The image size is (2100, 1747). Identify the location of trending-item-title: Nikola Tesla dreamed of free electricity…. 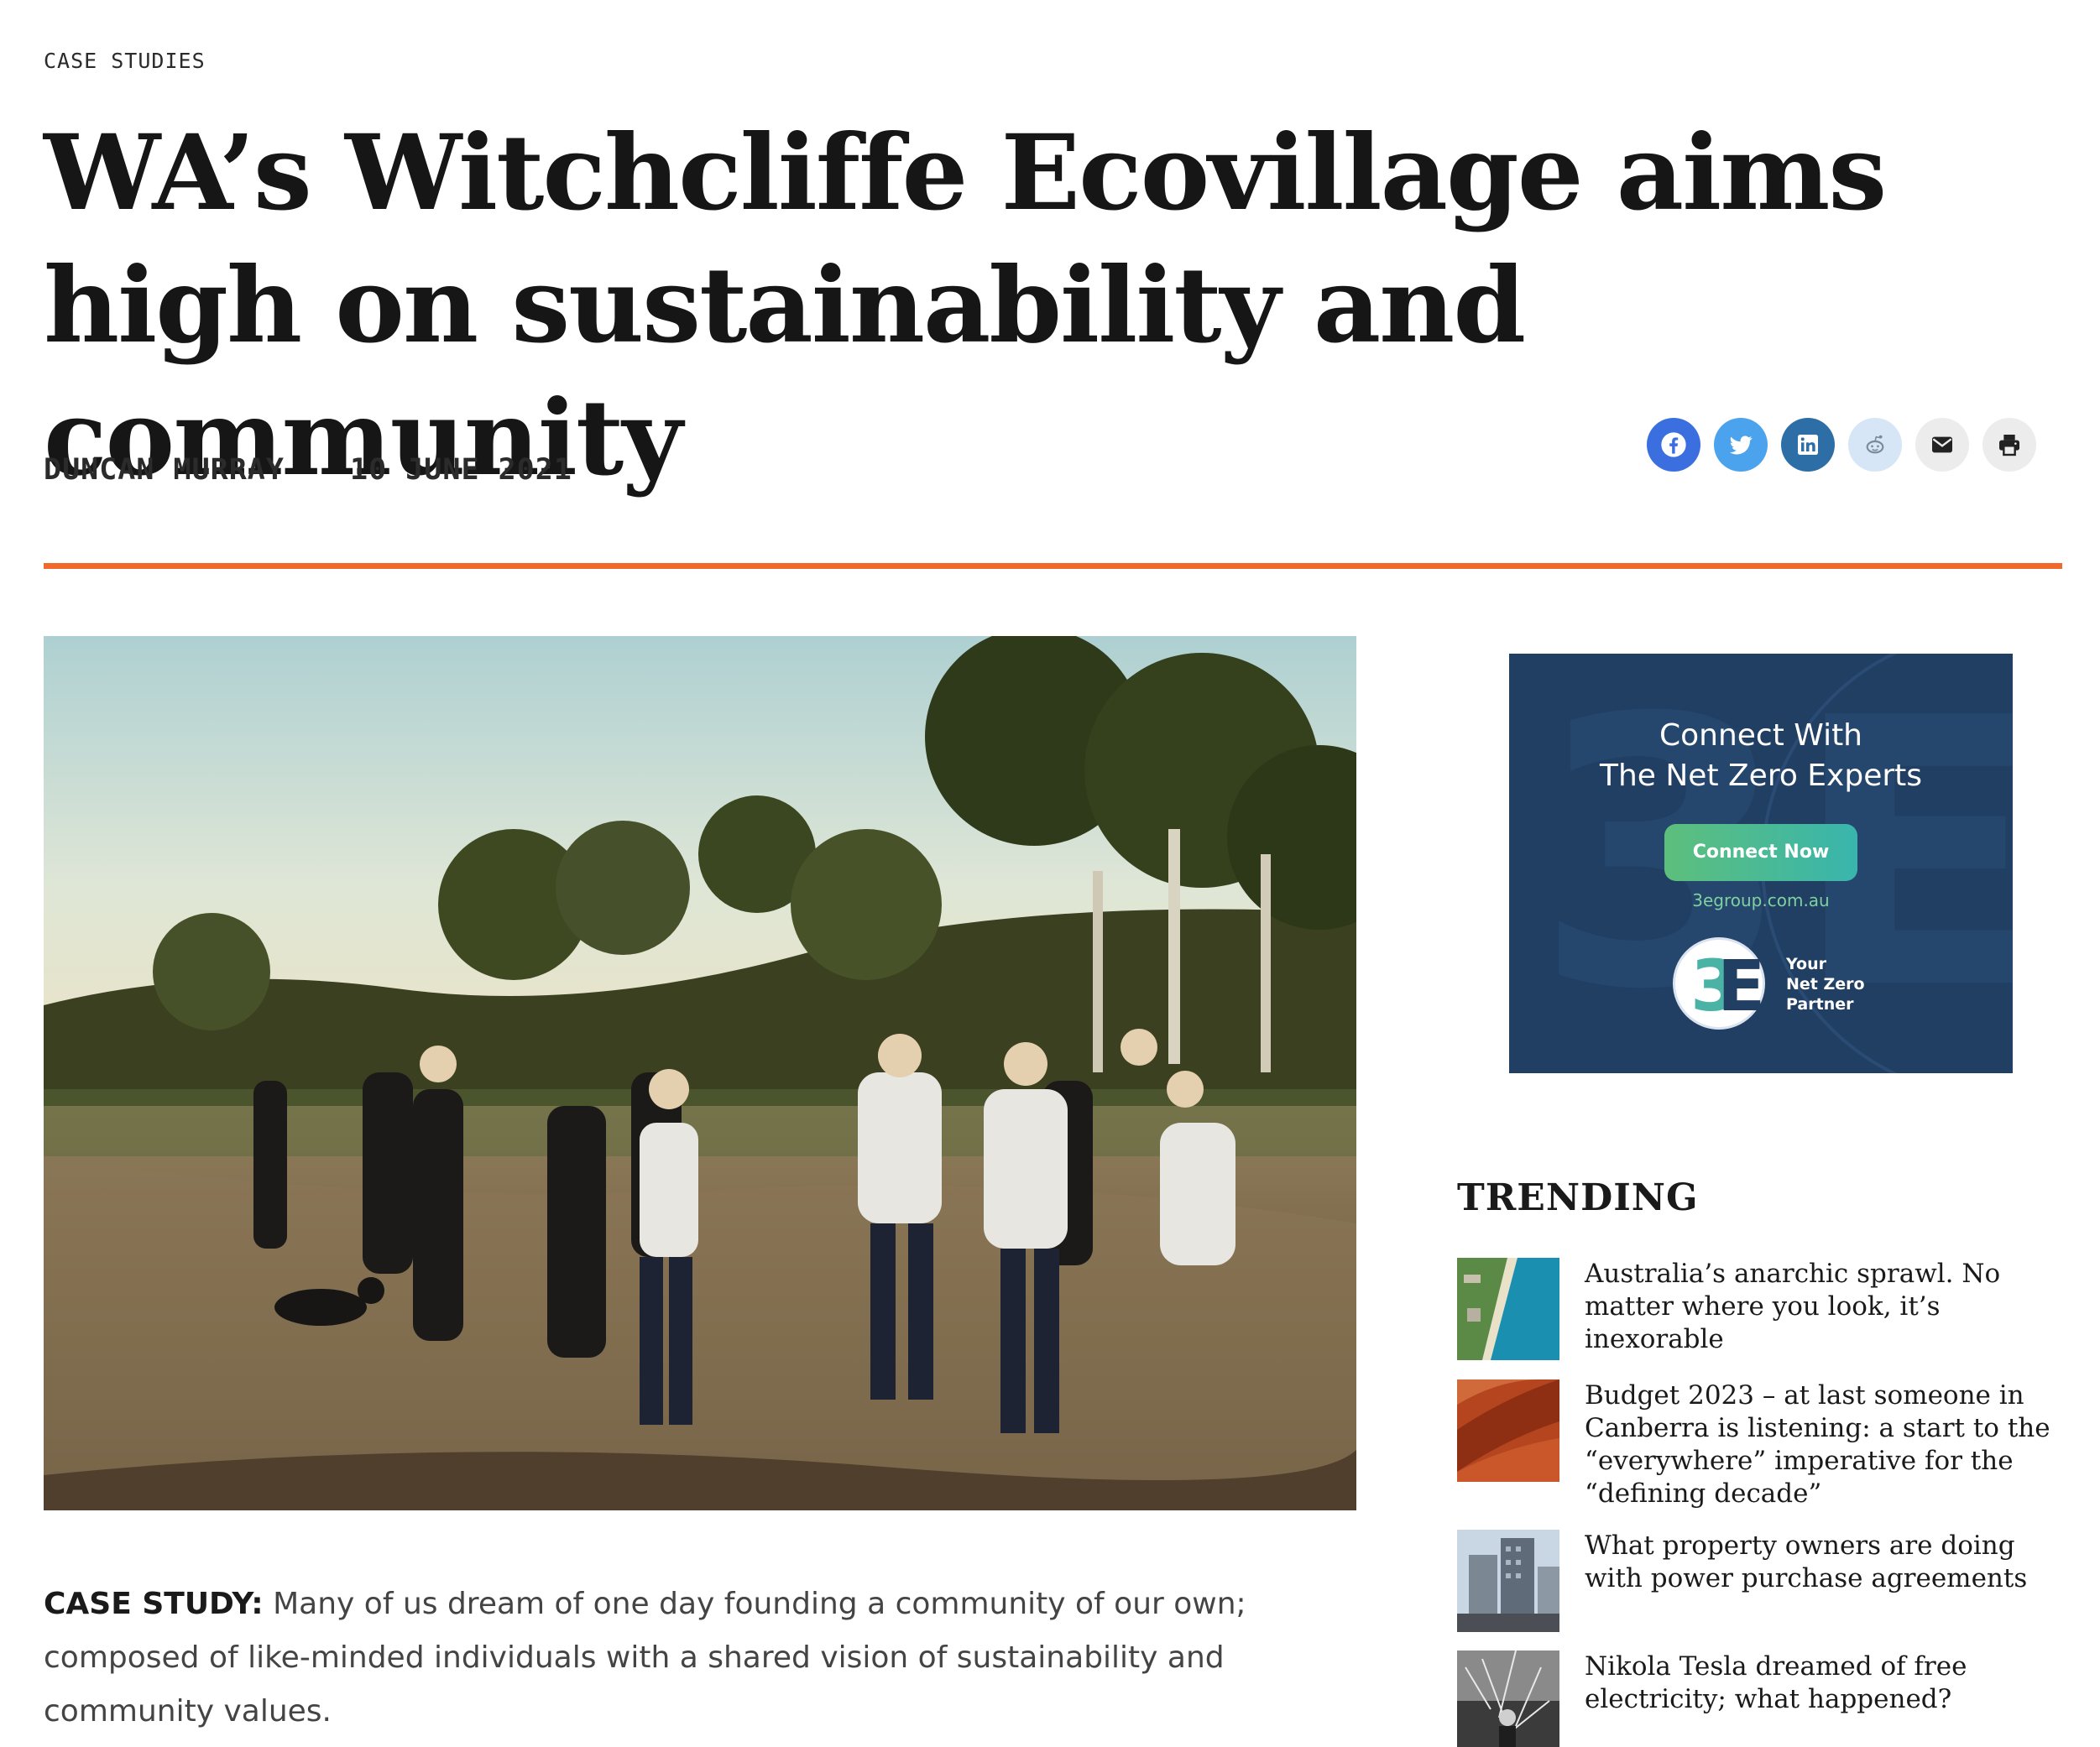
(1824, 1699).